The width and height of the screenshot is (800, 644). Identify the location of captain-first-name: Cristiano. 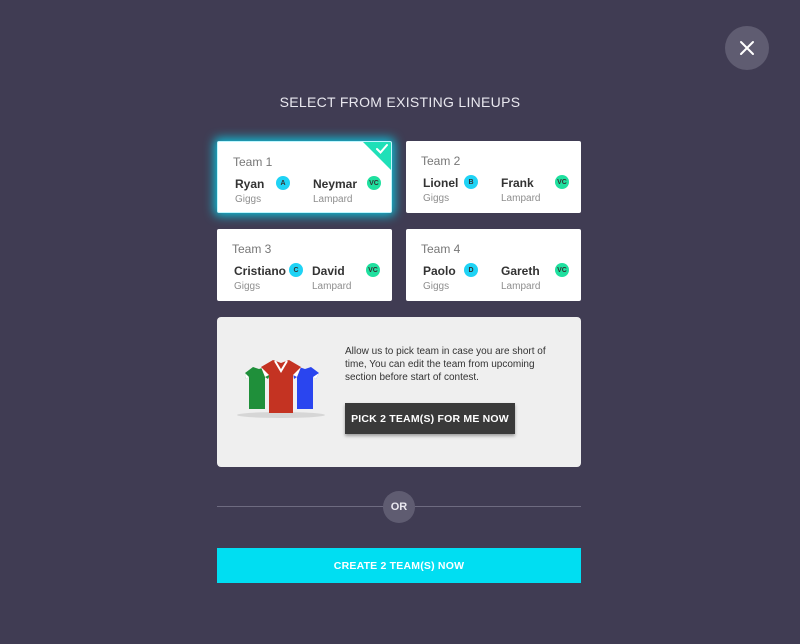
(260, 271).